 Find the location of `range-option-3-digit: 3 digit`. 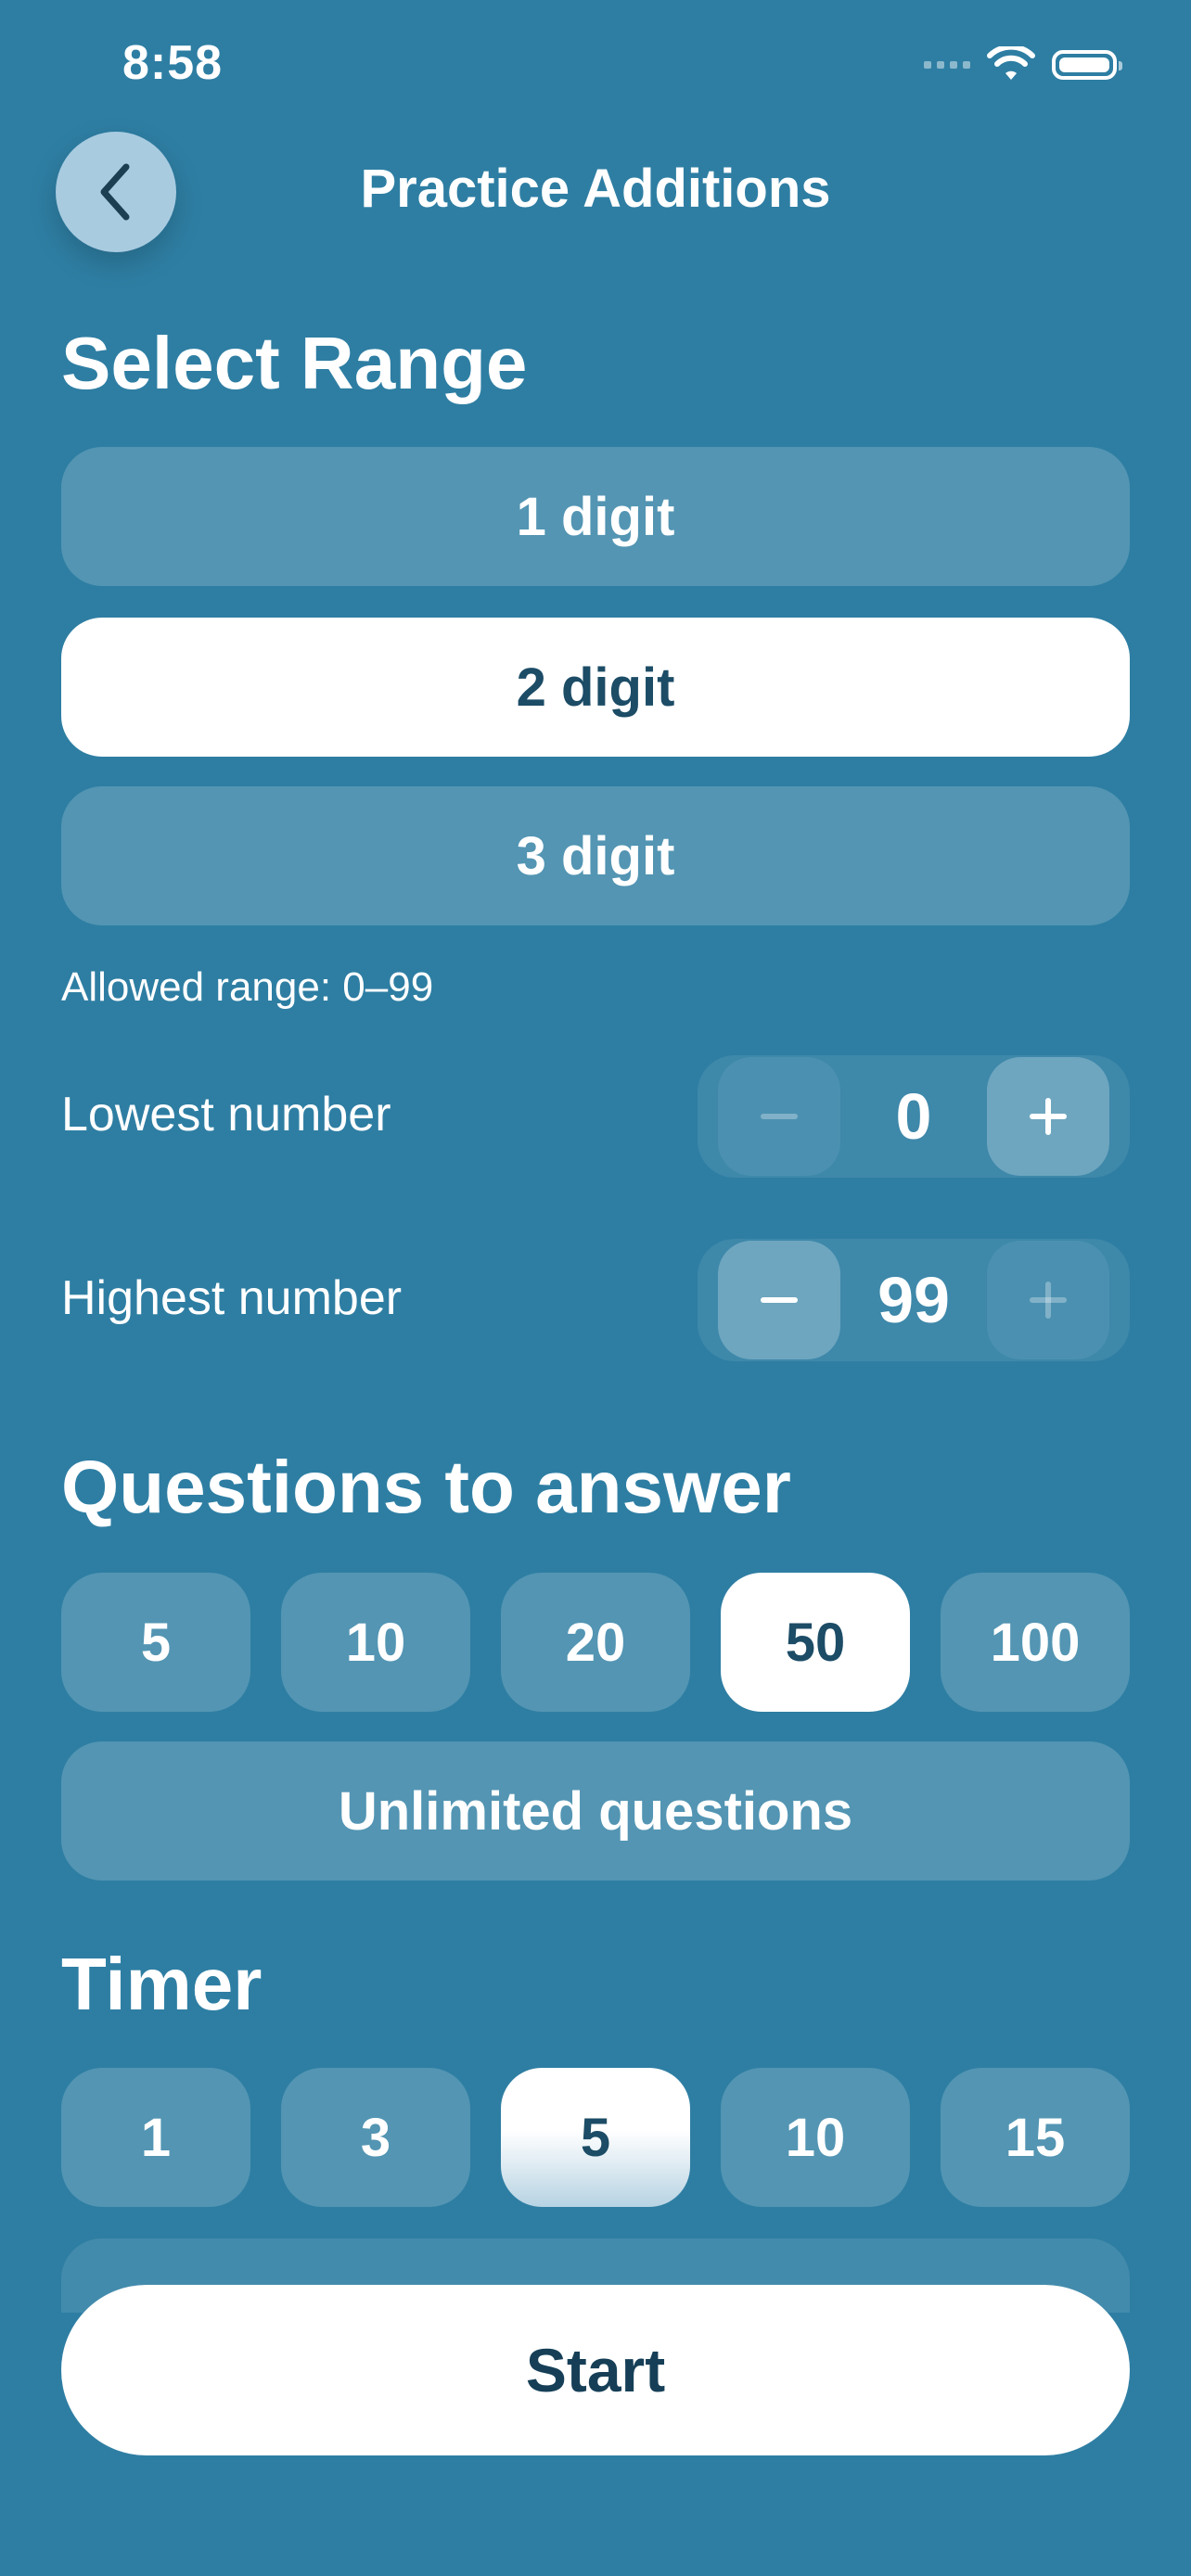

range-option-3-digit: 3 digit is located at coordinates (595, 856).